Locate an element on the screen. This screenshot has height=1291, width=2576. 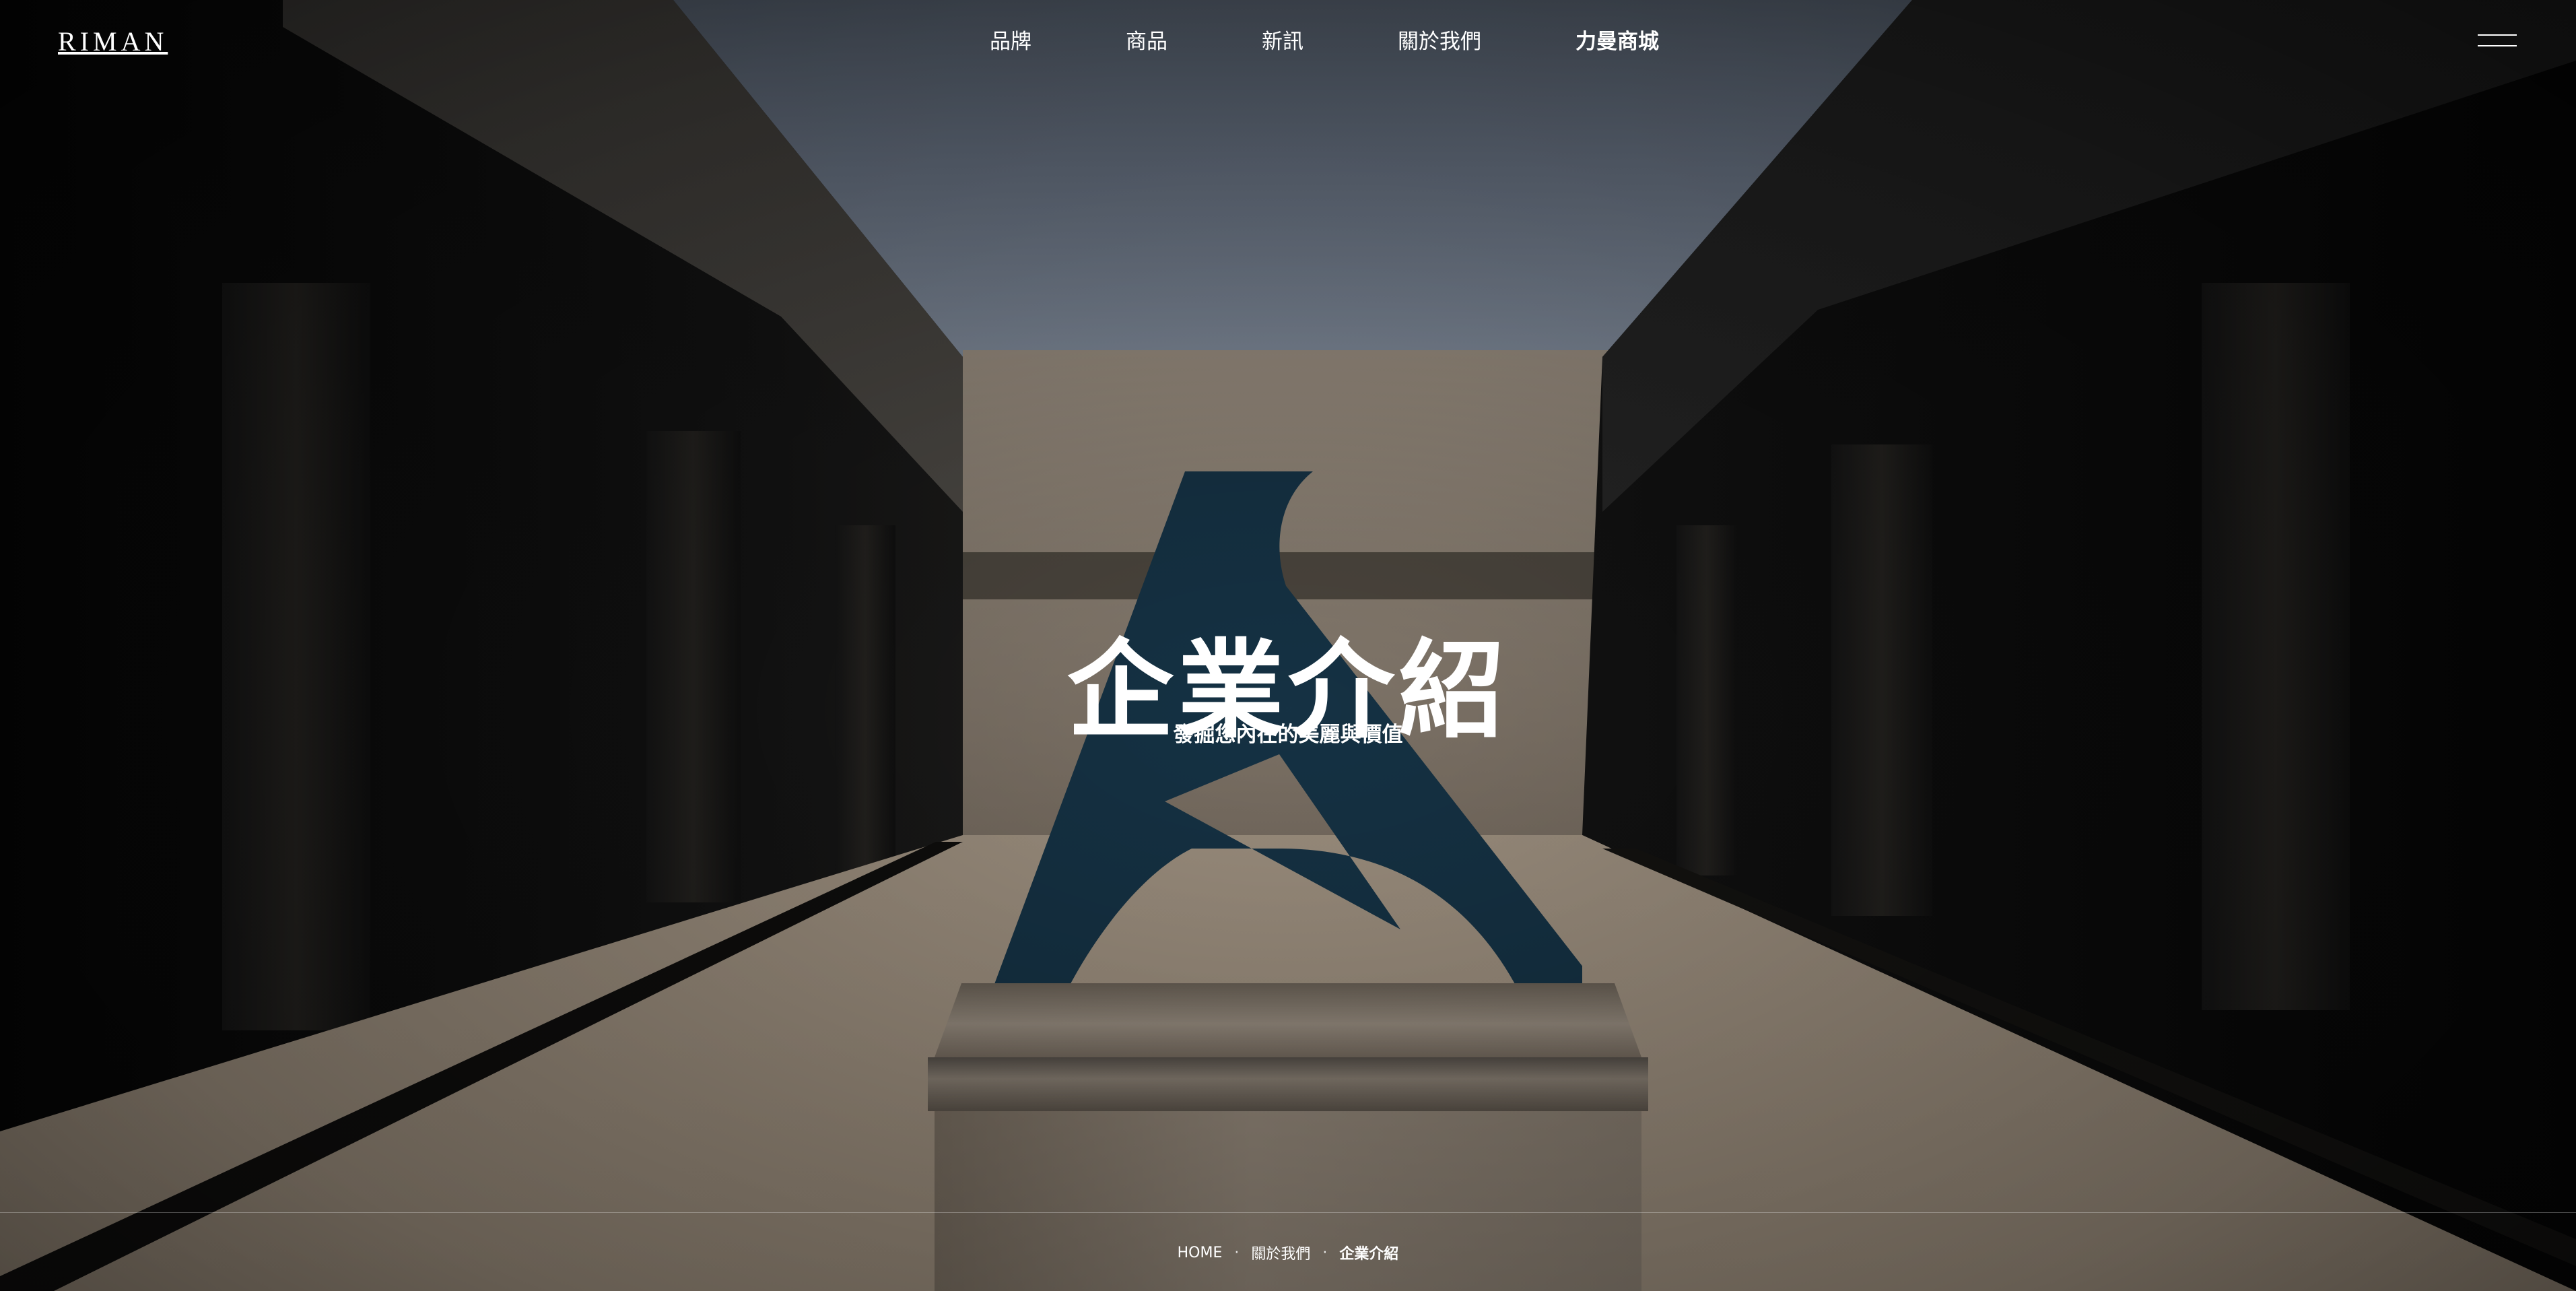
riman-logo: RIMAN is located at coordinates (113, 41).